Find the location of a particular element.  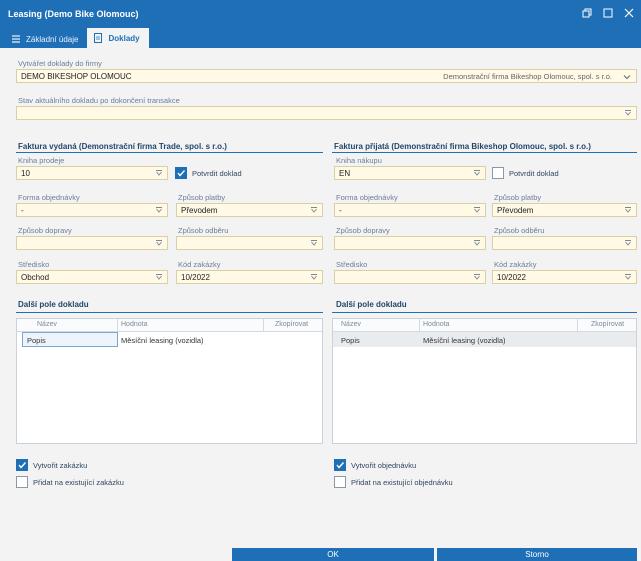

left-confirm-label: Potvrdit doklad is located at coordinates (217, 173).